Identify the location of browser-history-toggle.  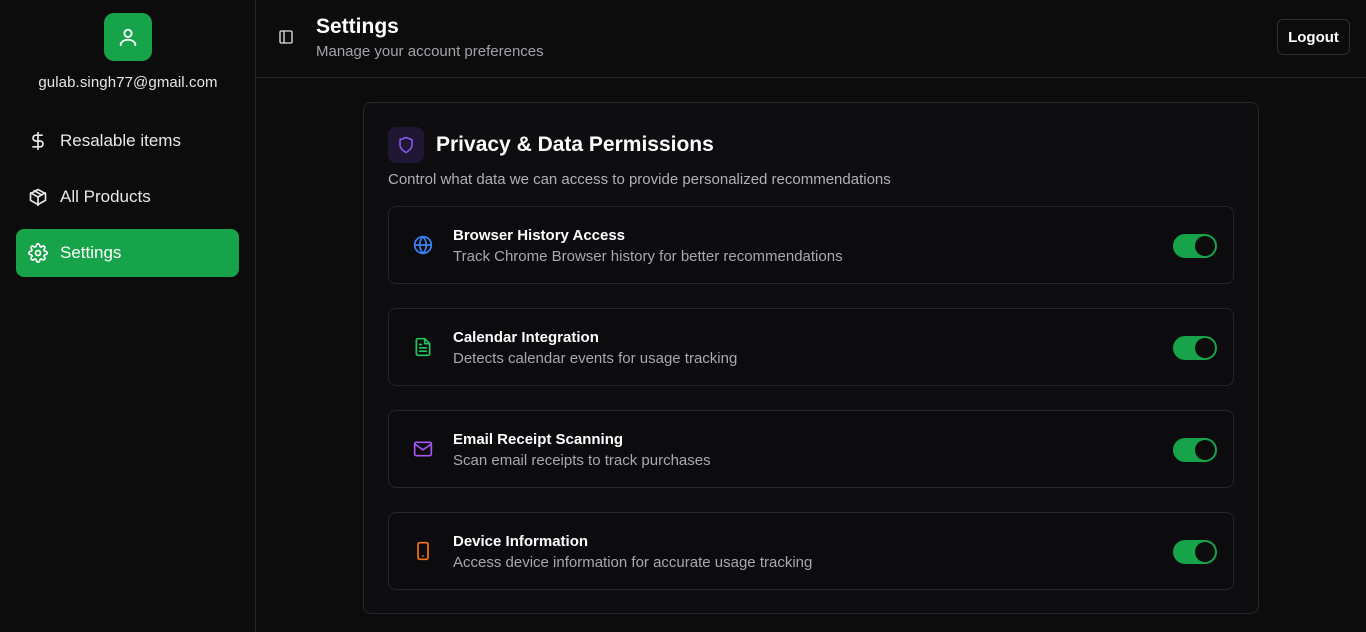
(1195, 246).